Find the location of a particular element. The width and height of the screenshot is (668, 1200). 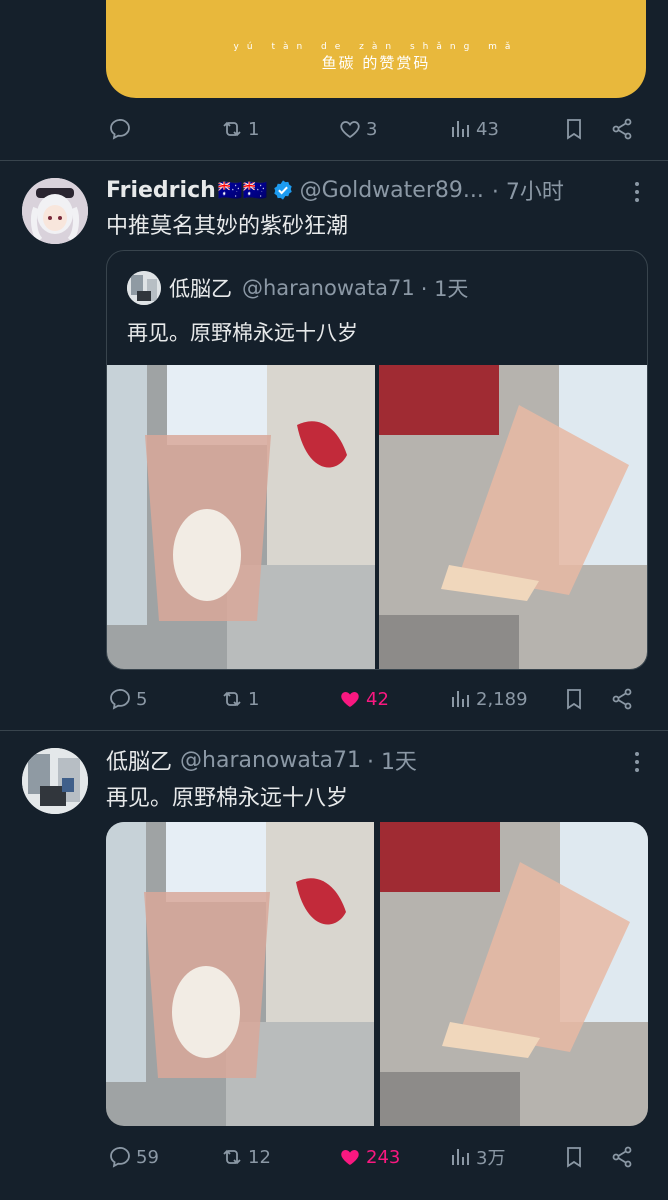

like-count: 42 is located at coordinates (377, 699).